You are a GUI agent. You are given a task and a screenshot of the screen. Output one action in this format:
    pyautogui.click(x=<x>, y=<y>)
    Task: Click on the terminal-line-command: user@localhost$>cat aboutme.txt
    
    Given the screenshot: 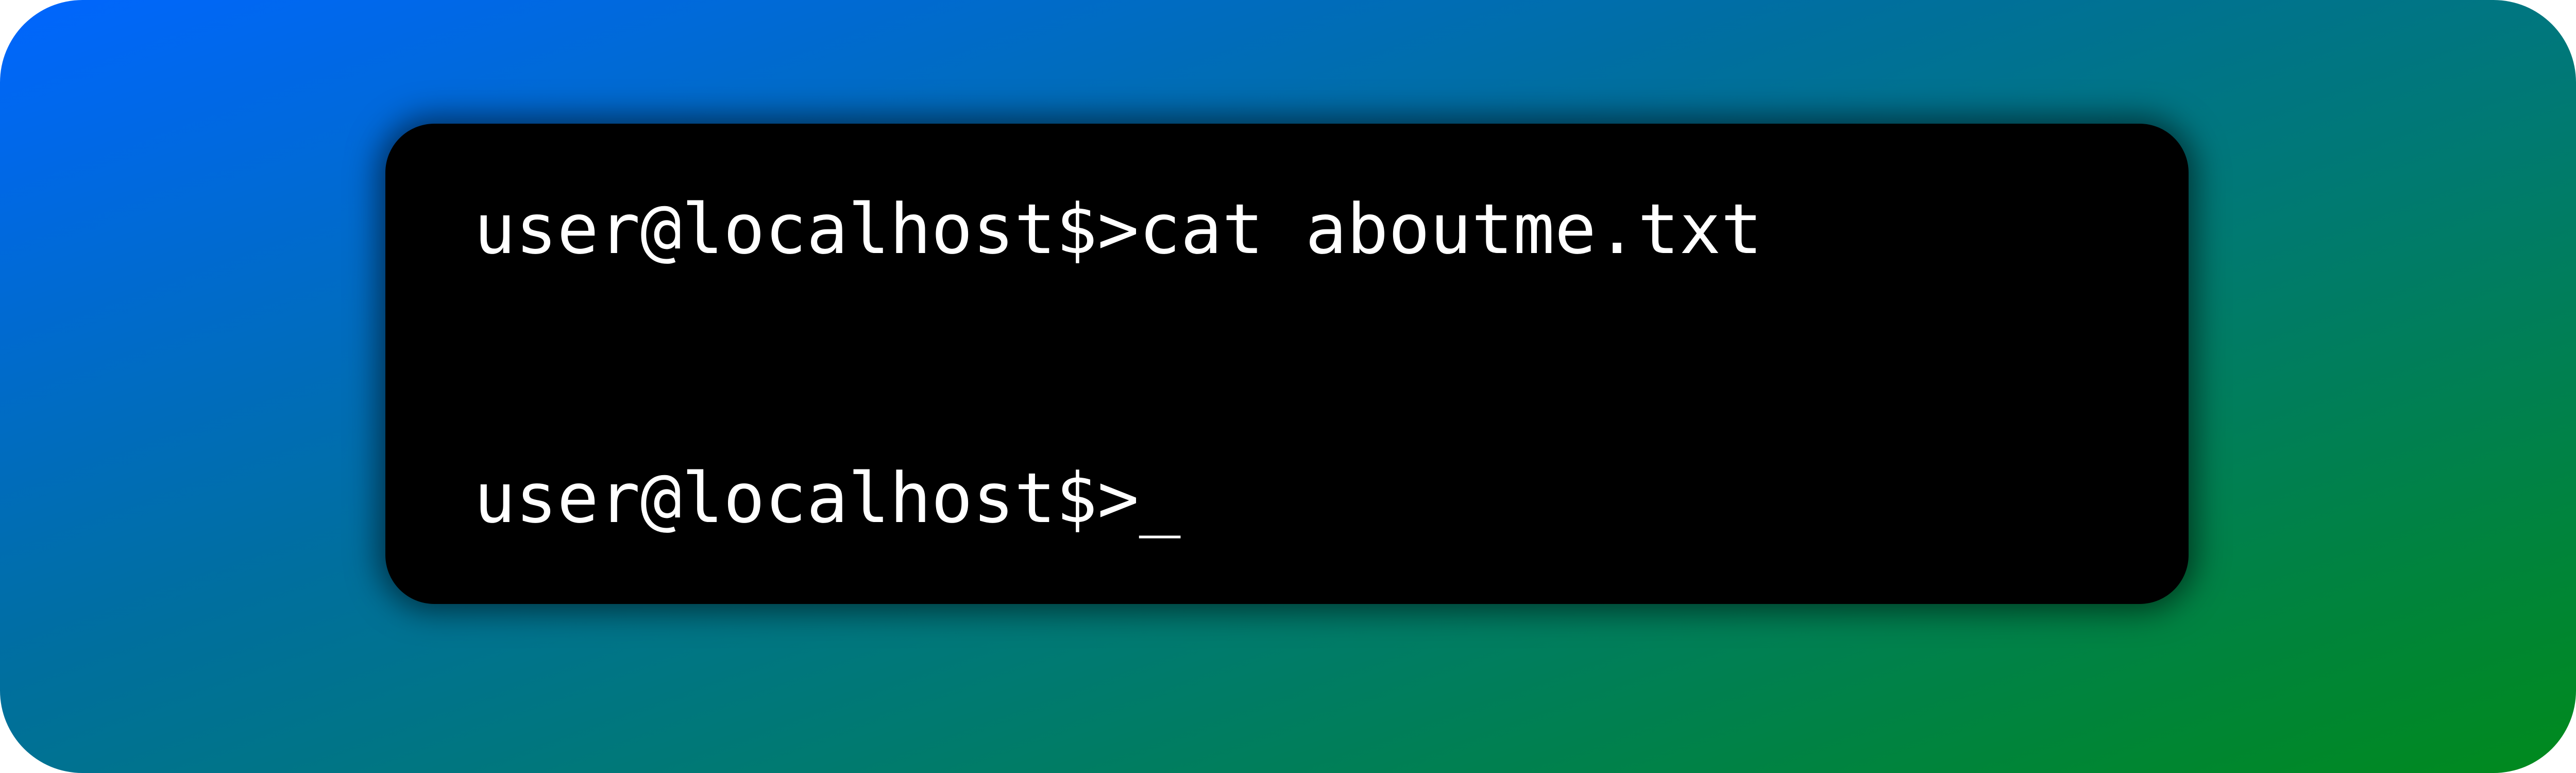 What is the action you would take?
    pyautogui.click(x=1118, y=229)
    